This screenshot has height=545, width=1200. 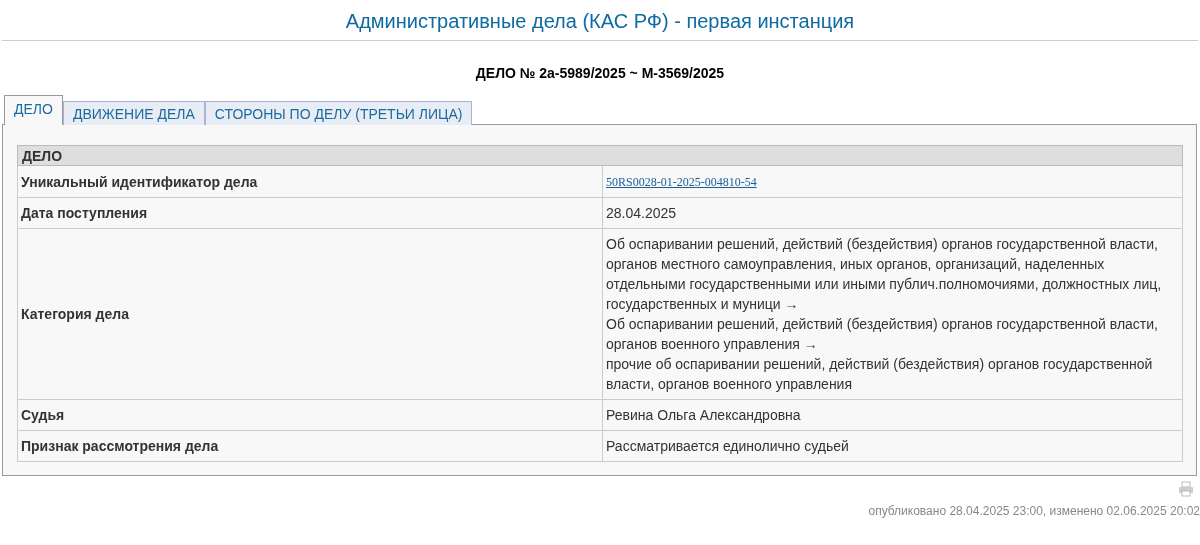 What do you see at coordinates (892, 446) in the screenshot?
I see `field-value: Рассматривается единолично судьей` at bounding box center [892, 446].